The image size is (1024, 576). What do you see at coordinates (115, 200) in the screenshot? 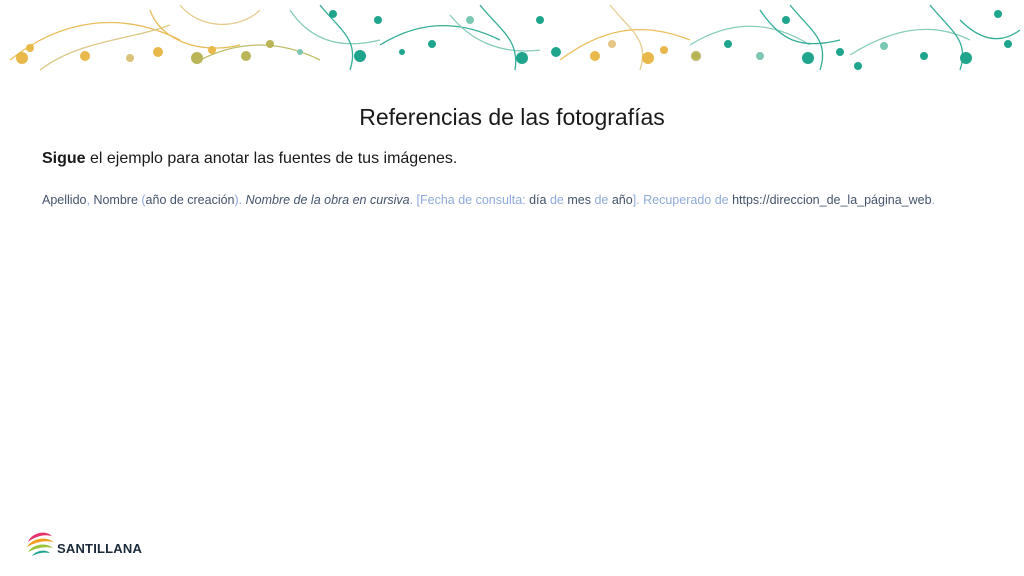
I see `example-nombre: Nombre` at bounding box center [115, 200].